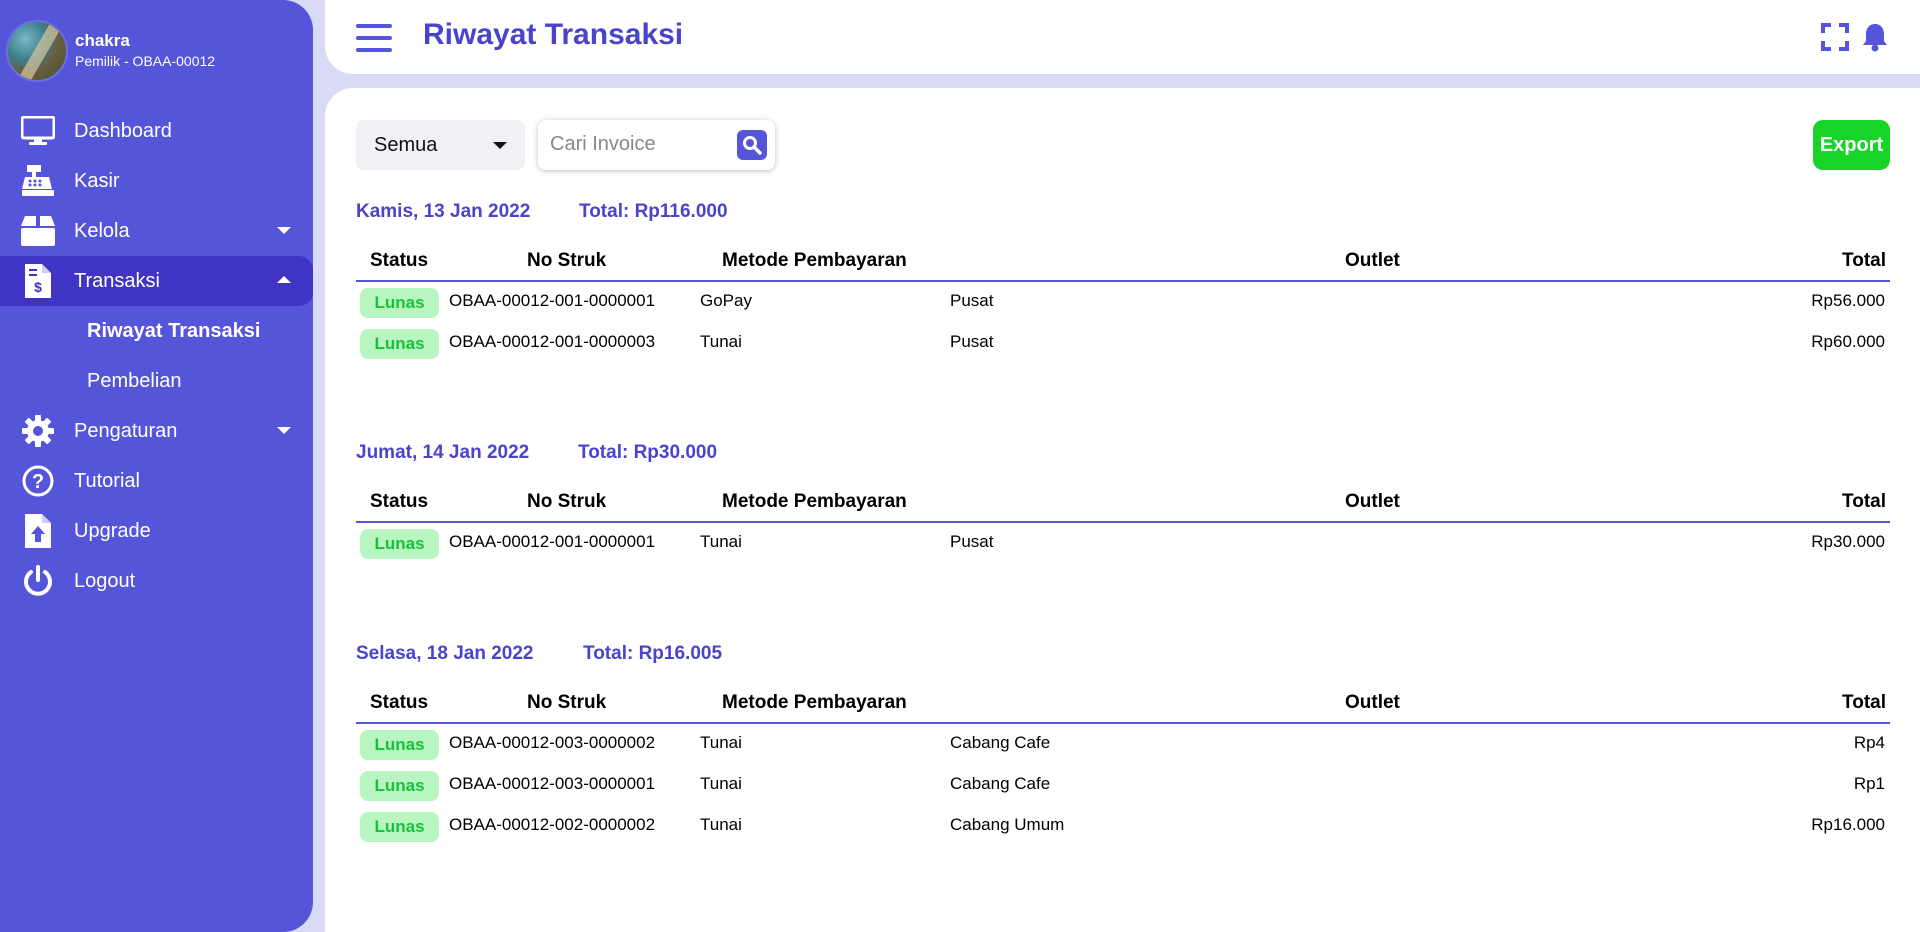 Image resolution: width=1920 pixels, height=932 pixels. Describe the element at coordinates (105, 580) in the screenshot. I see `sidebar-item-label: Logout` at that location.